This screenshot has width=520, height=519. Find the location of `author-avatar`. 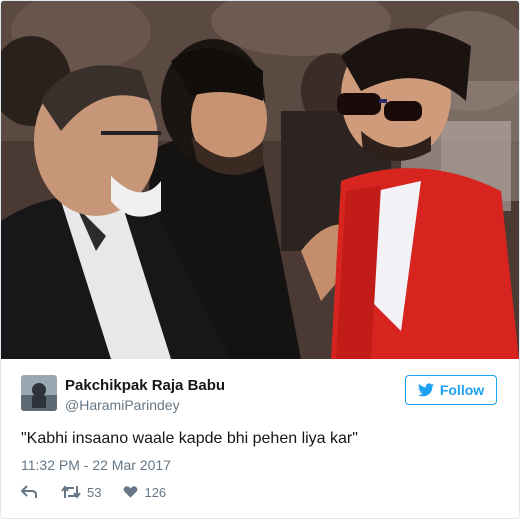

author-avatar is located at coordinates (39, 393).